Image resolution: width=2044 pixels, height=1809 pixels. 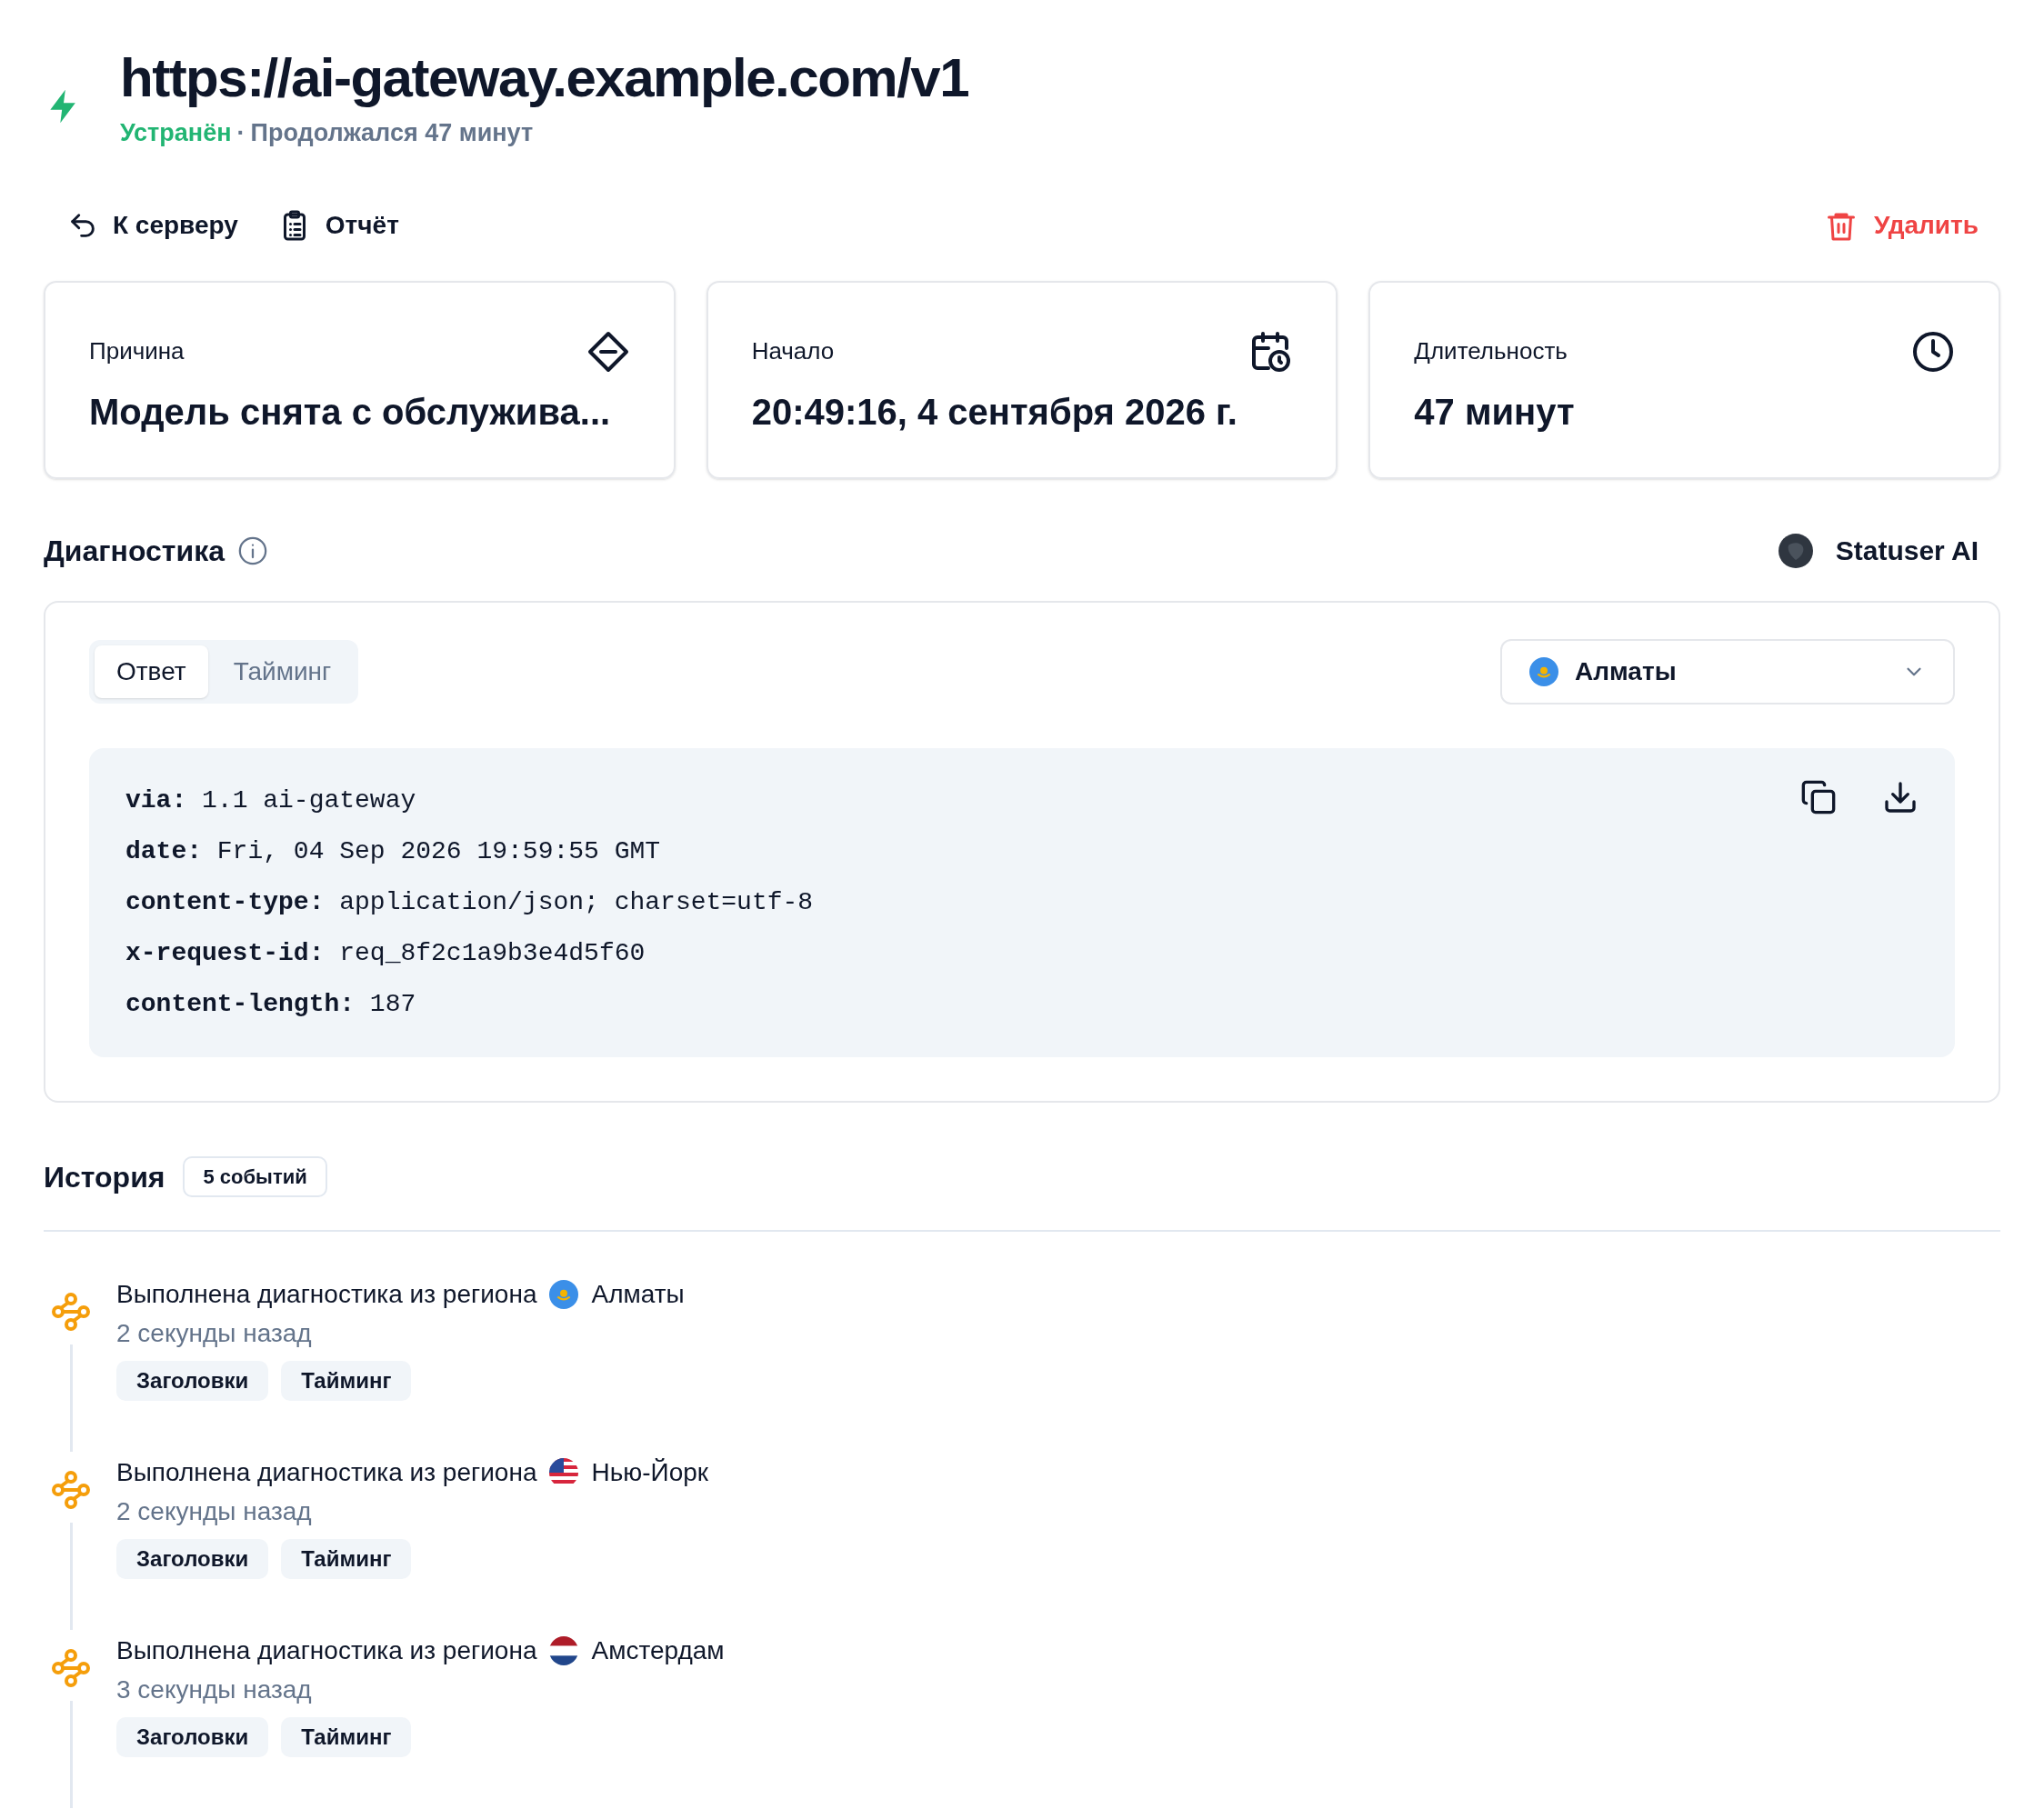 What do you see at coordinates (151, 672) in the screenshot?
I see `tab: Ответ` at bounding box center [151, 672].